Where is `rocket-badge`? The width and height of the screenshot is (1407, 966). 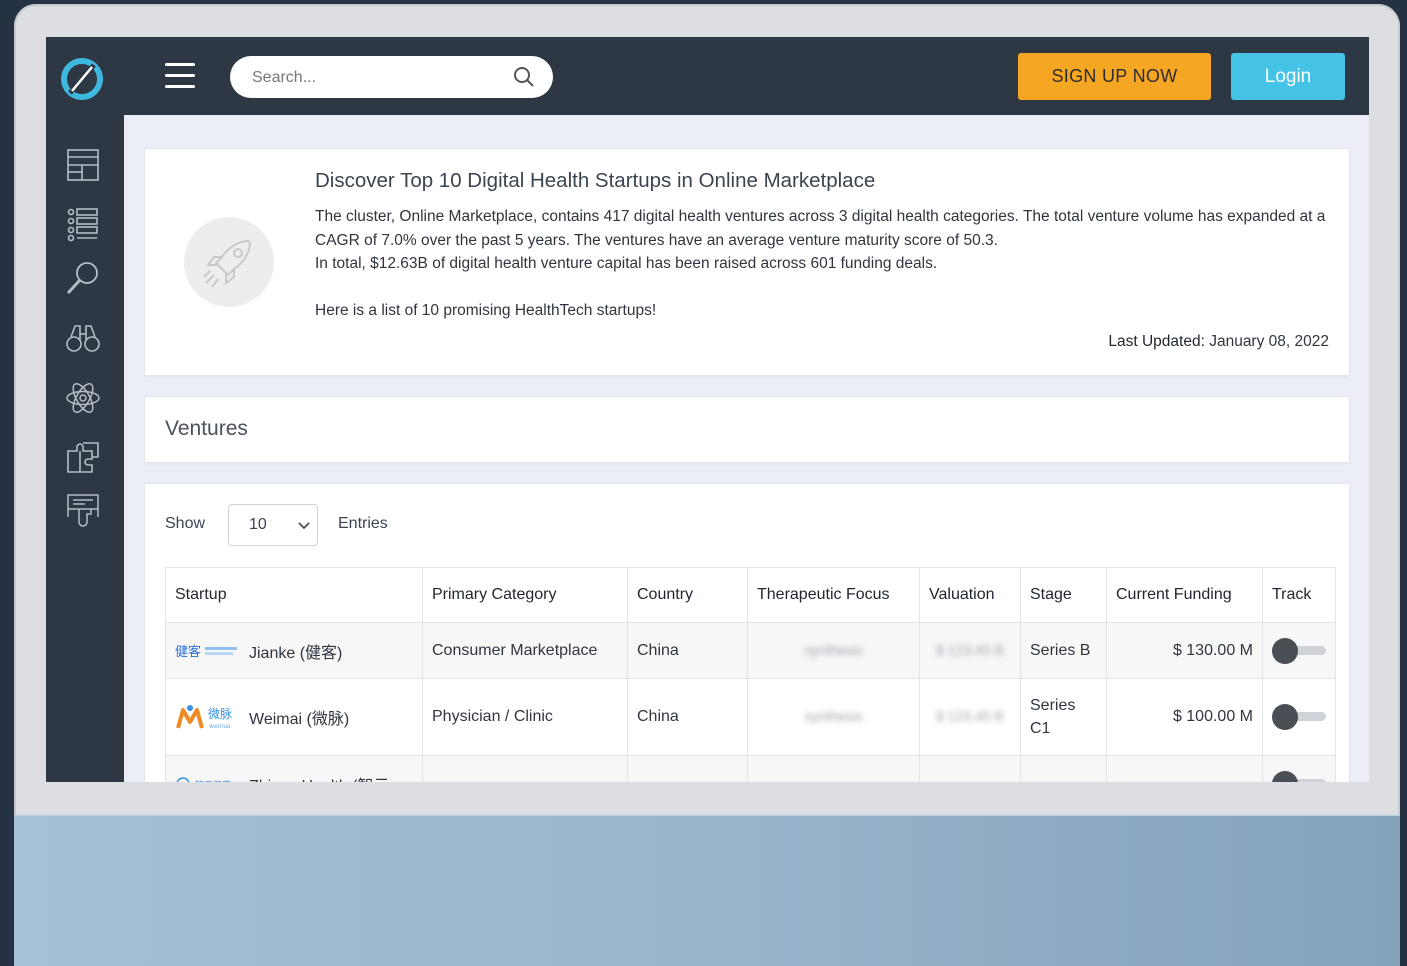 rocket-badge is located at coordinates (229, 262).